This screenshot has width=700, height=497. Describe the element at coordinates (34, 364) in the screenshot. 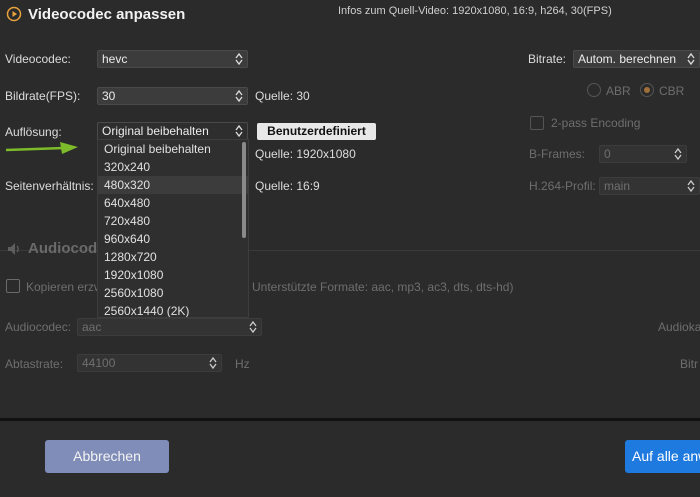

I see `samplerate-label: Abtastrate:` at that location.